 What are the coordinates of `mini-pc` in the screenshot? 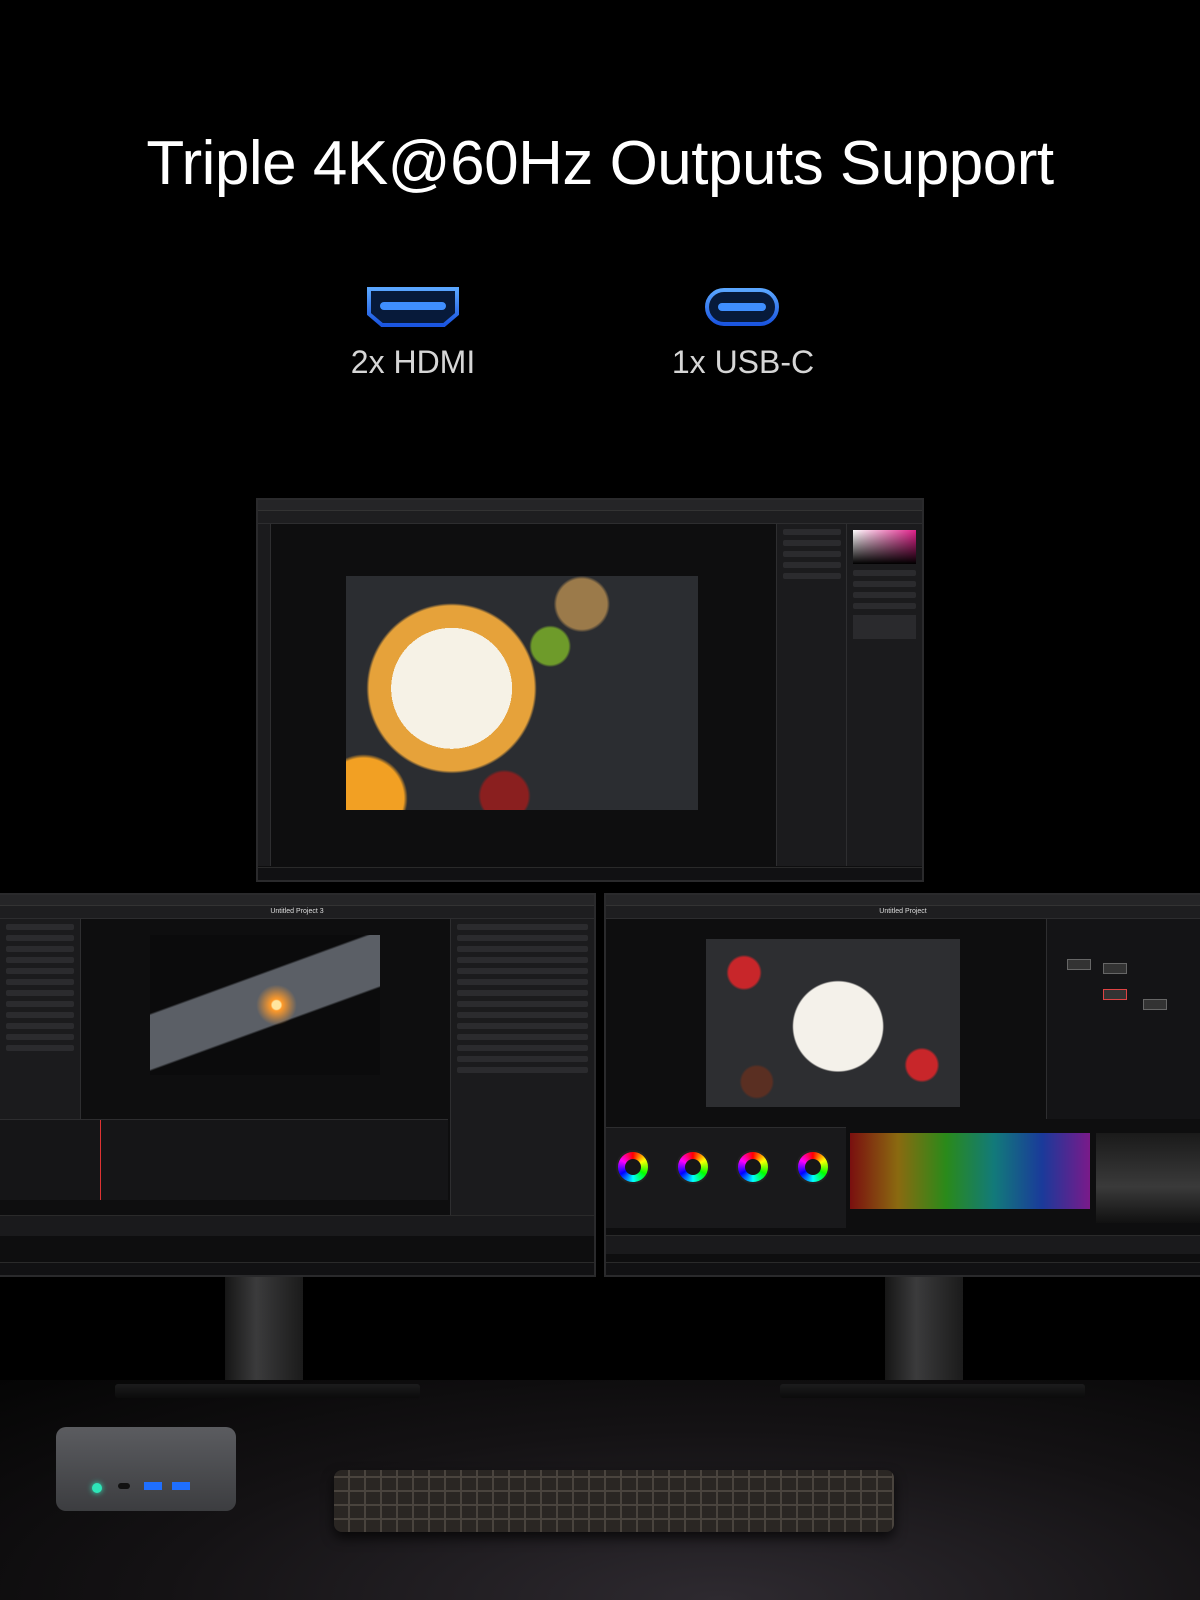 It's located at (146, 1469).